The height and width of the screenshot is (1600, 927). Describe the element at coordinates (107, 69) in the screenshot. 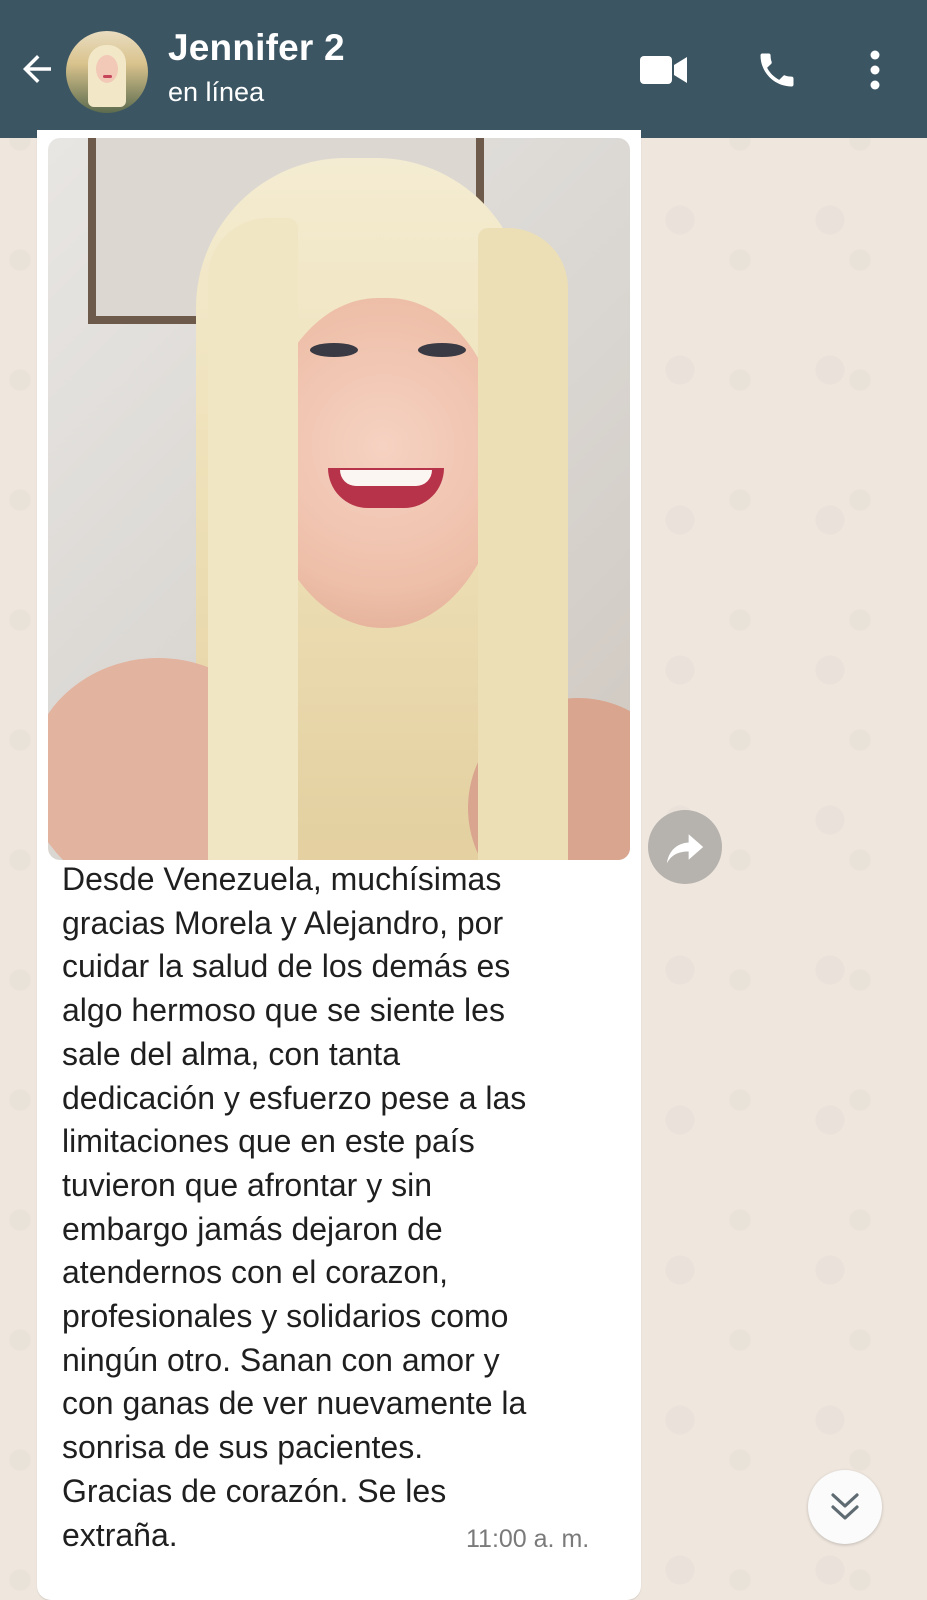

I see `avatar-face` at that location.